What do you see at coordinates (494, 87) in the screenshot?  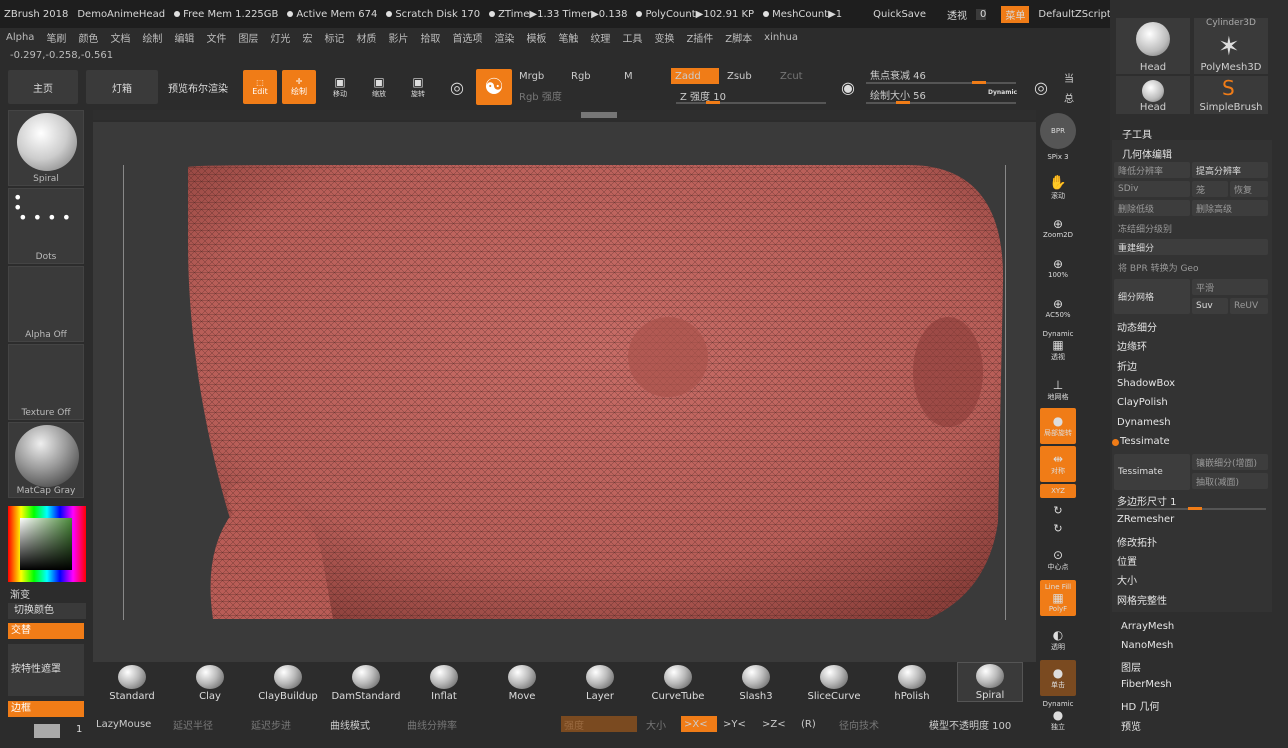 I see `zbrush-logo-icon: ☯` at bounding box center [494, 87].